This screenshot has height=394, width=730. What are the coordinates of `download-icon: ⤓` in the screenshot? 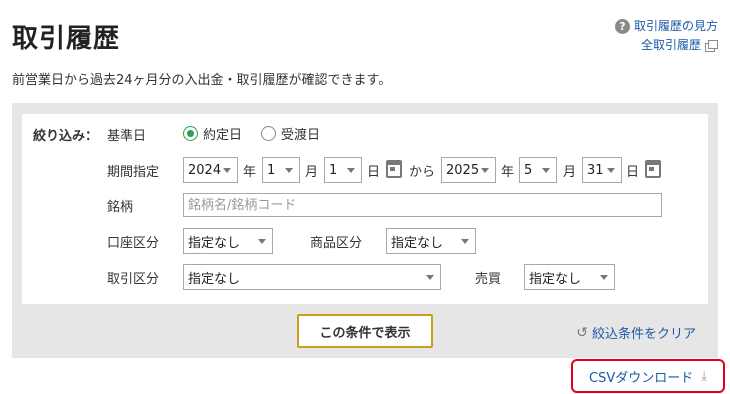 It's located at (704, 376).